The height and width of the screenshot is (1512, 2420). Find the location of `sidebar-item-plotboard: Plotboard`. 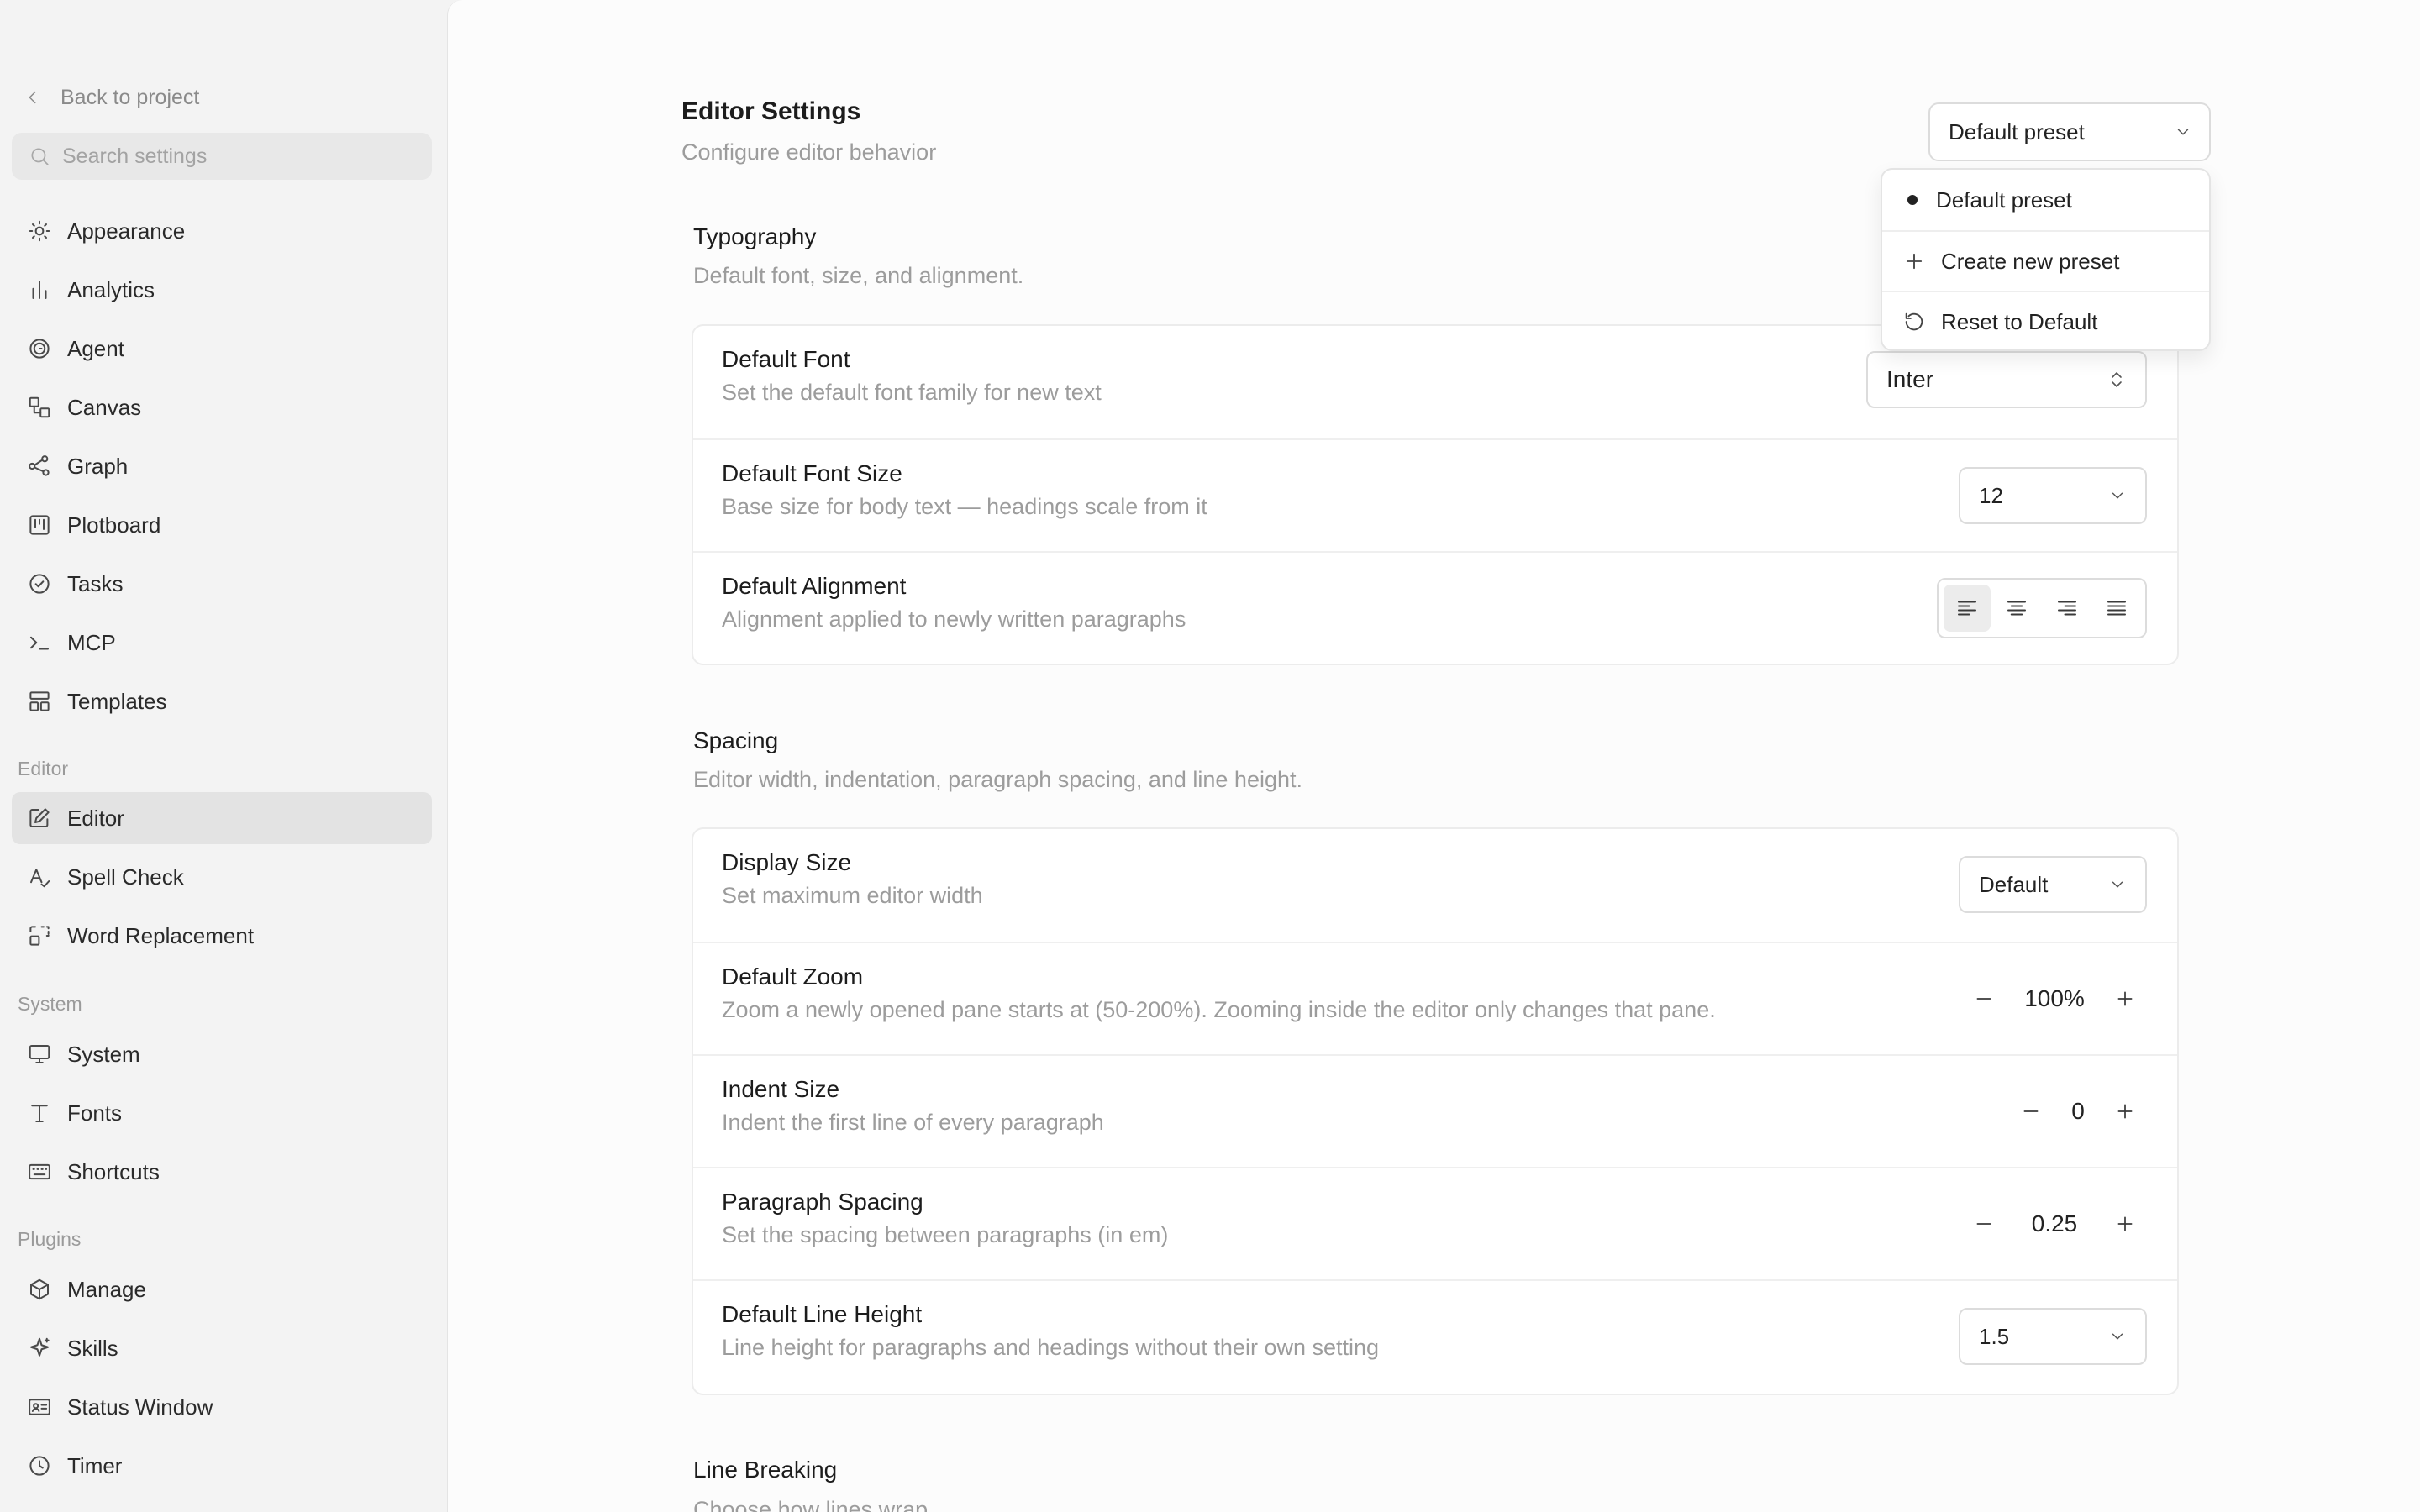

sidebar-item-plotboard: Plotboard is located at coordinates (222, 525).